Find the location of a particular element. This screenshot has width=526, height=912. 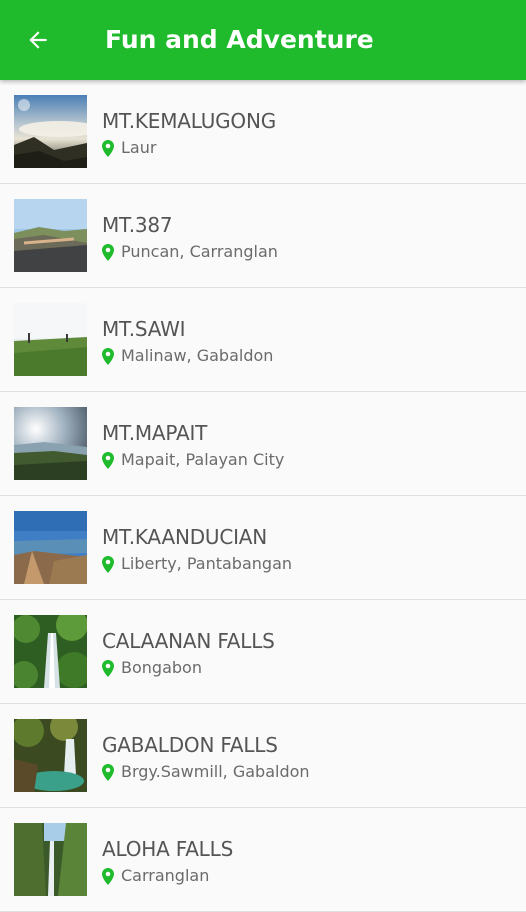

list-item: MT.KAANDUCIAN Liberty, Pantabangan is located at coordinates (263, 548).